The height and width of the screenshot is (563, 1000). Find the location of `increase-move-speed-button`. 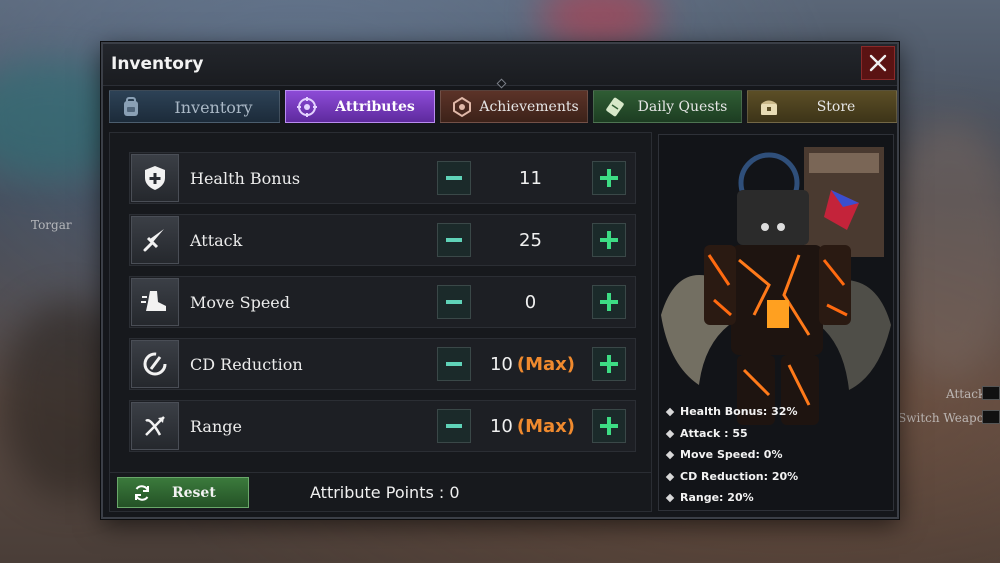

increase-move-speed-button is located at coordinates (609, 302).